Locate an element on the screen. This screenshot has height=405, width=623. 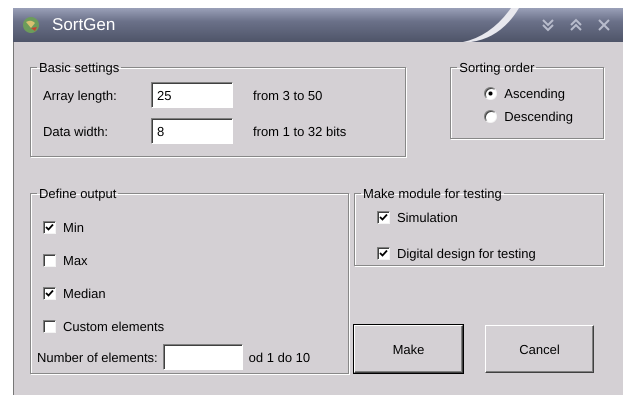
option-label: Descending is located at coordinates (538, 116).